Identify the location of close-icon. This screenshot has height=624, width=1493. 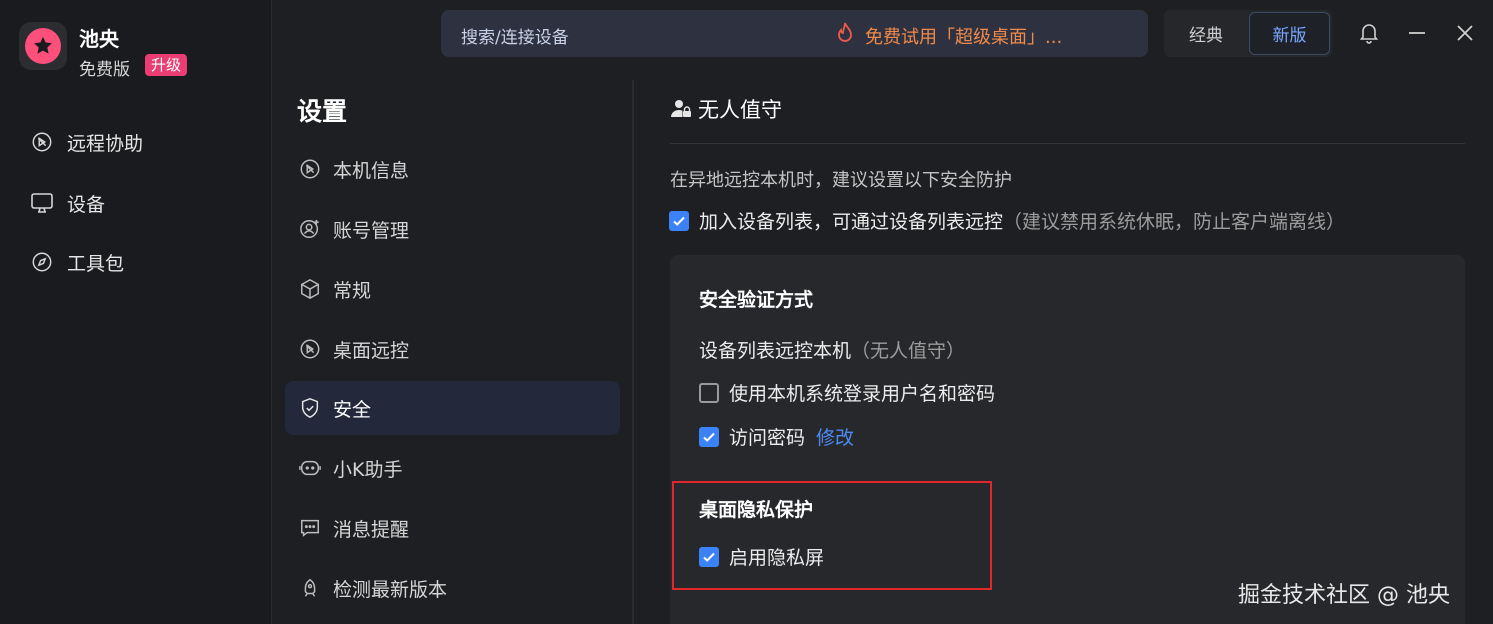
(1465, 33).